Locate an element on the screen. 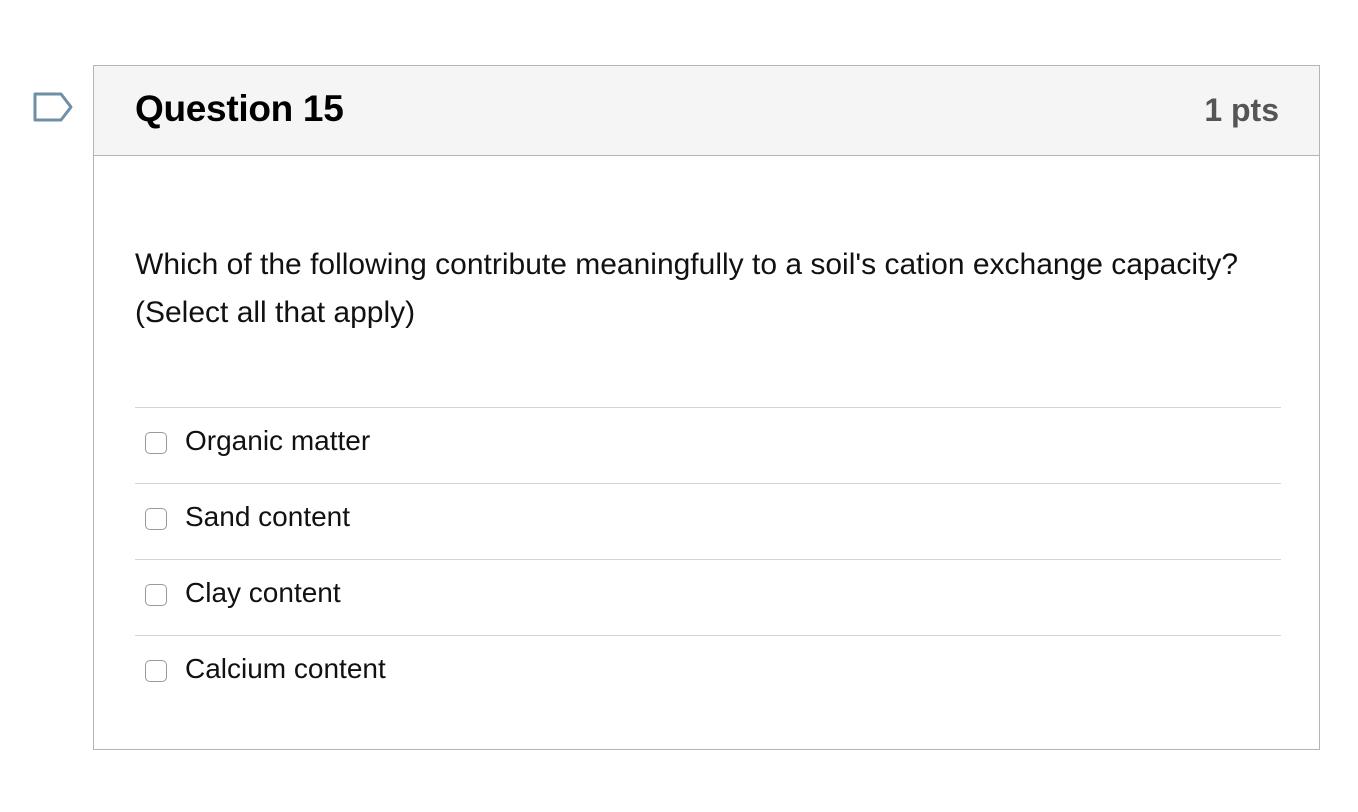 This screenshot has width=1358, height=812. question-header: Question 15 1 pts is located at coordinates (706, 111).